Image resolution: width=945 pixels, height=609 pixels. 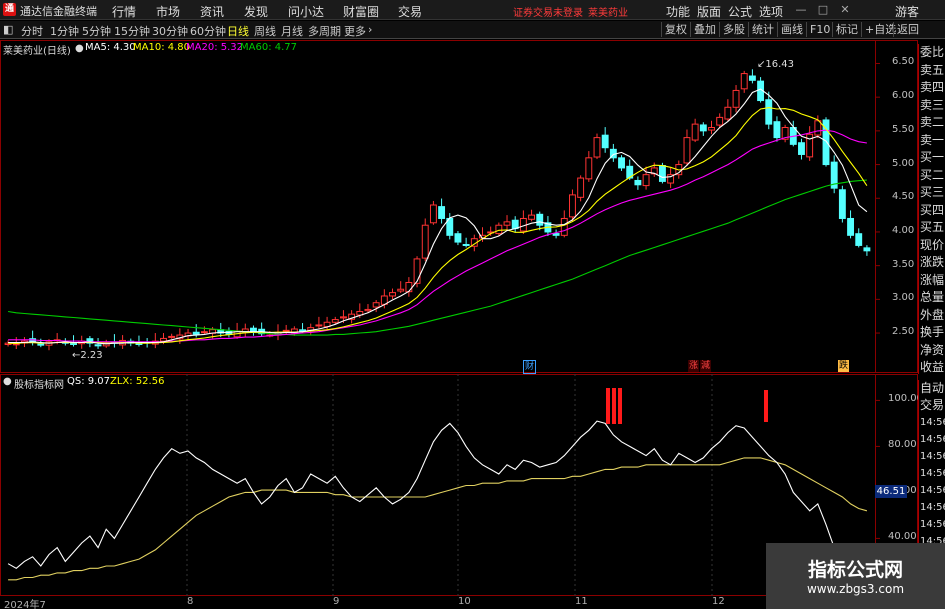 I want to click on period-tab-60min: 60分钟, so click(x=208, y=31).